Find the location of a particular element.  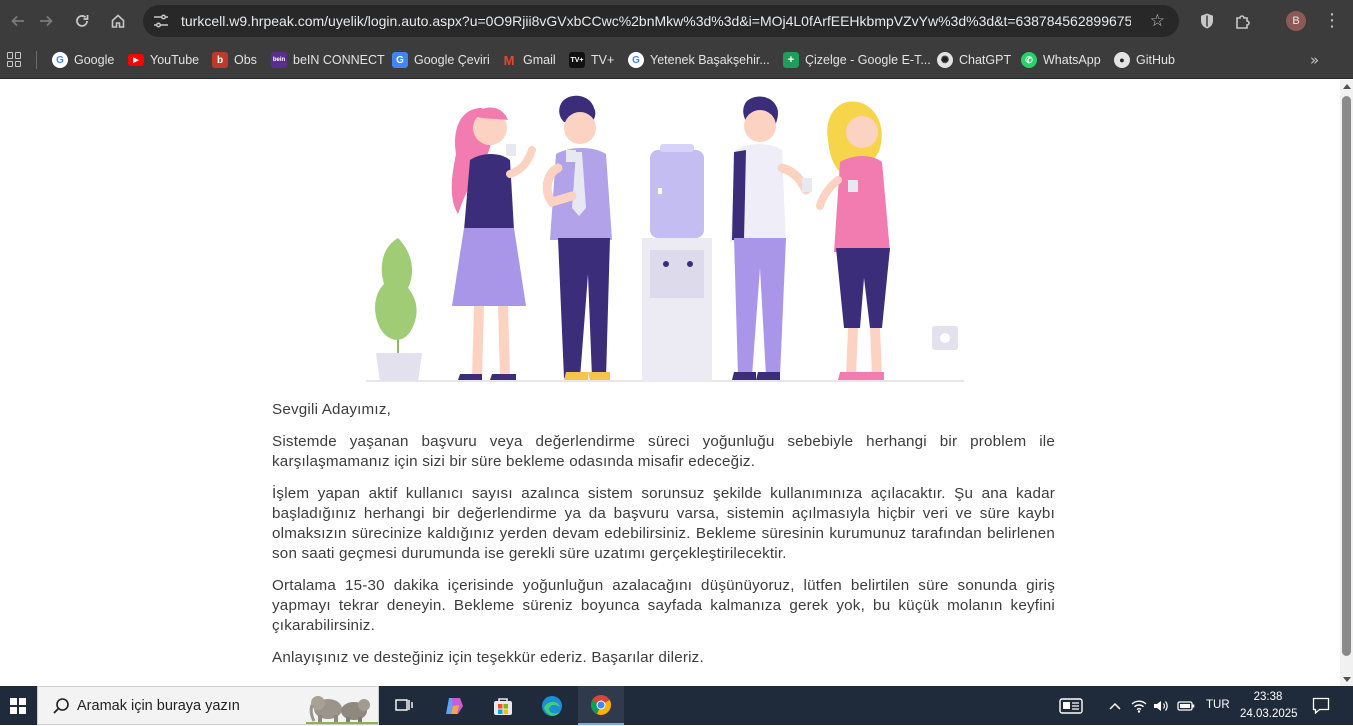

wall-outlet-illustration is located at coordinates (945, 338).